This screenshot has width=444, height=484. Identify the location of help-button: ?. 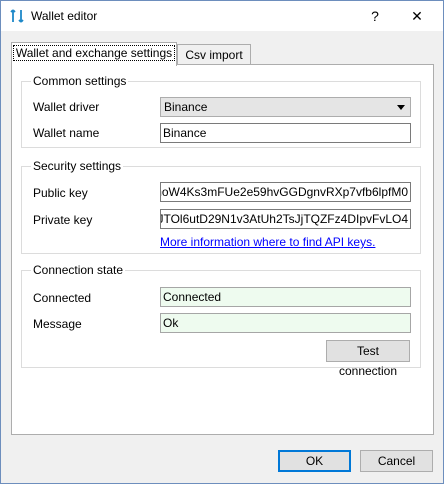
(375, 16).